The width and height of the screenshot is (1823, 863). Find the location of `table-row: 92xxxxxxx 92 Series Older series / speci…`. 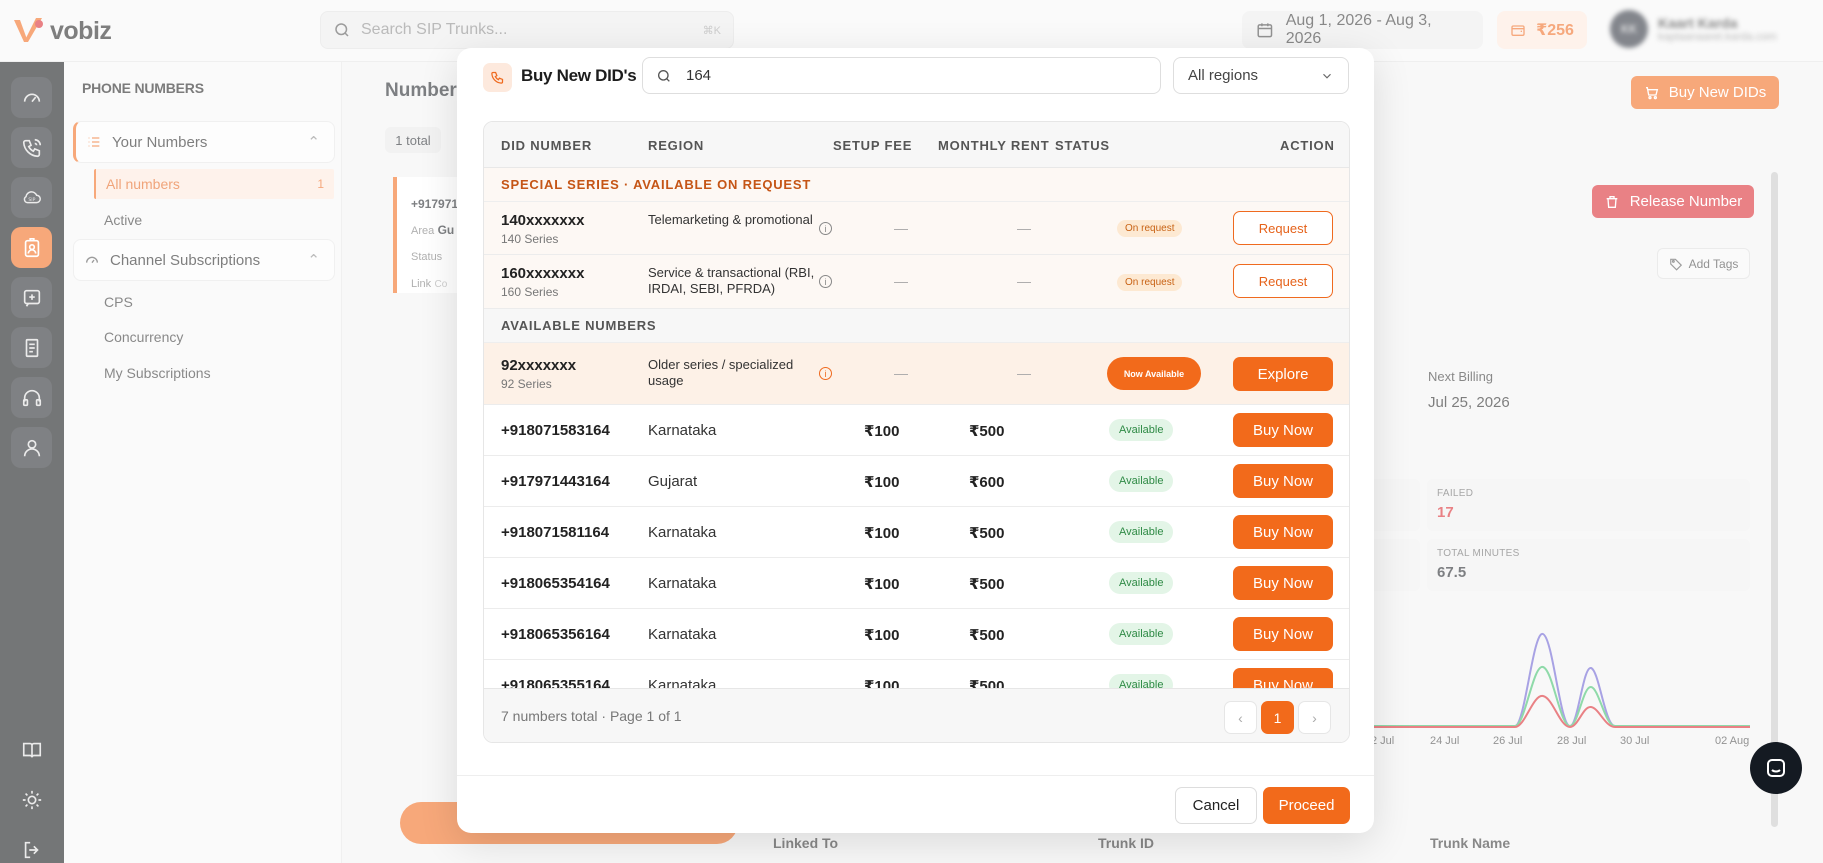

table-row: 92xxxxxxx 92 Series Older series / speci… is located at coordinates (916, 374).